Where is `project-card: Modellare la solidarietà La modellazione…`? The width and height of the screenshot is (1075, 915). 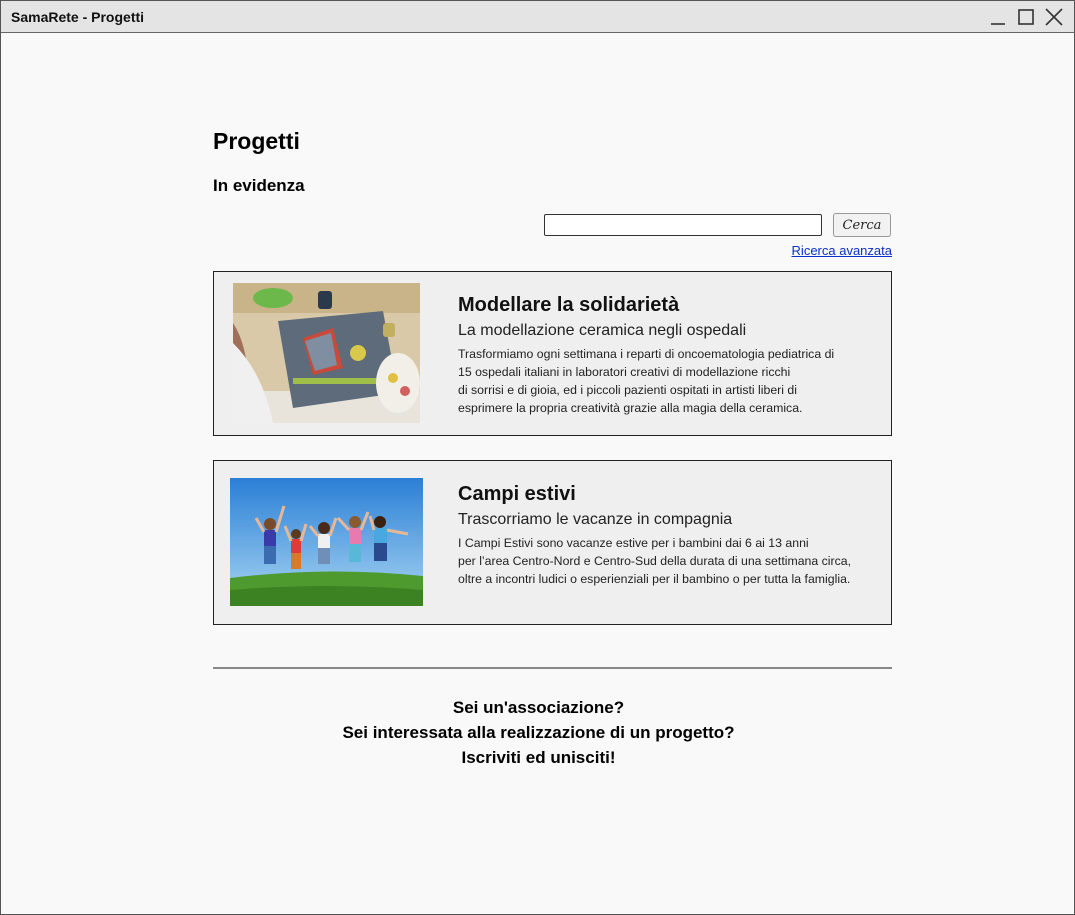
project-card: Modellare la solidarietà La modellazione… is located at coordinates (552, 353).